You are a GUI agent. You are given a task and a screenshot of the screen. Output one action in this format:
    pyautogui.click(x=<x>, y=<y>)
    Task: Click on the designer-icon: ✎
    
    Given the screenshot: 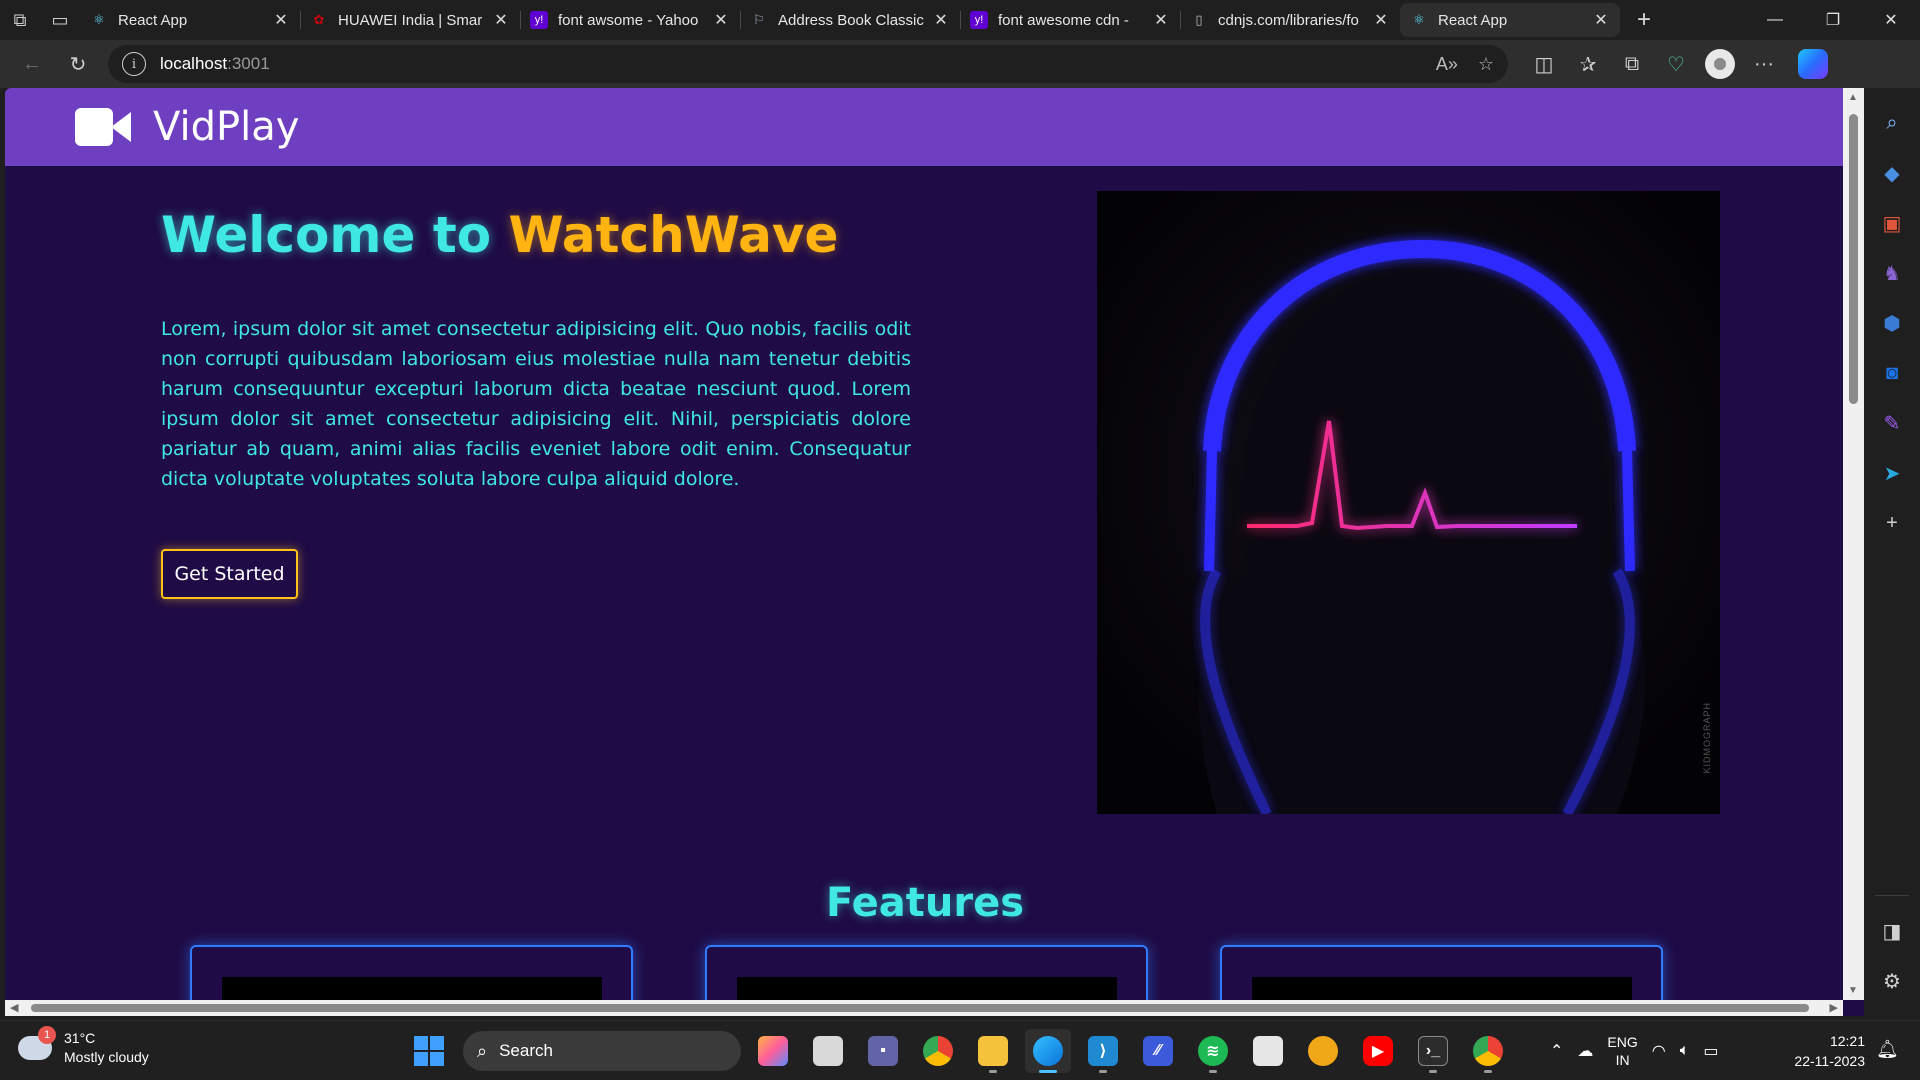 What is the action you would take?
    pyautogui.click(x=1892, y=423)
    